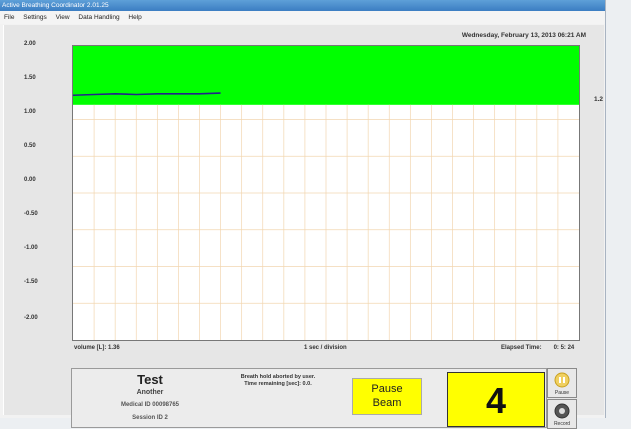  I want to click on patient-second-name: Another, so click(150, 392).